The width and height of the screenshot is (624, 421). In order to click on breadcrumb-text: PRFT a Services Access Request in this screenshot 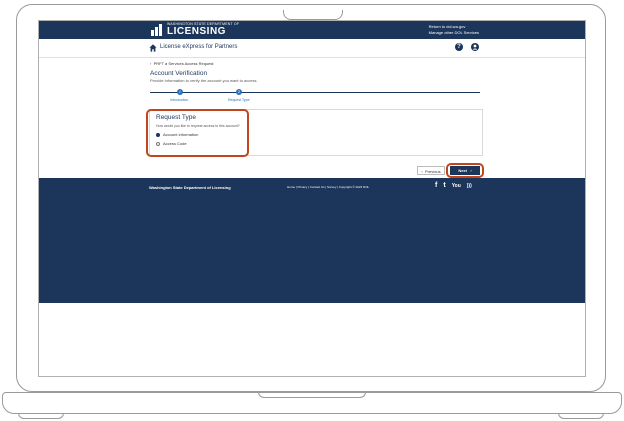, I will do `click(183, 63)`.